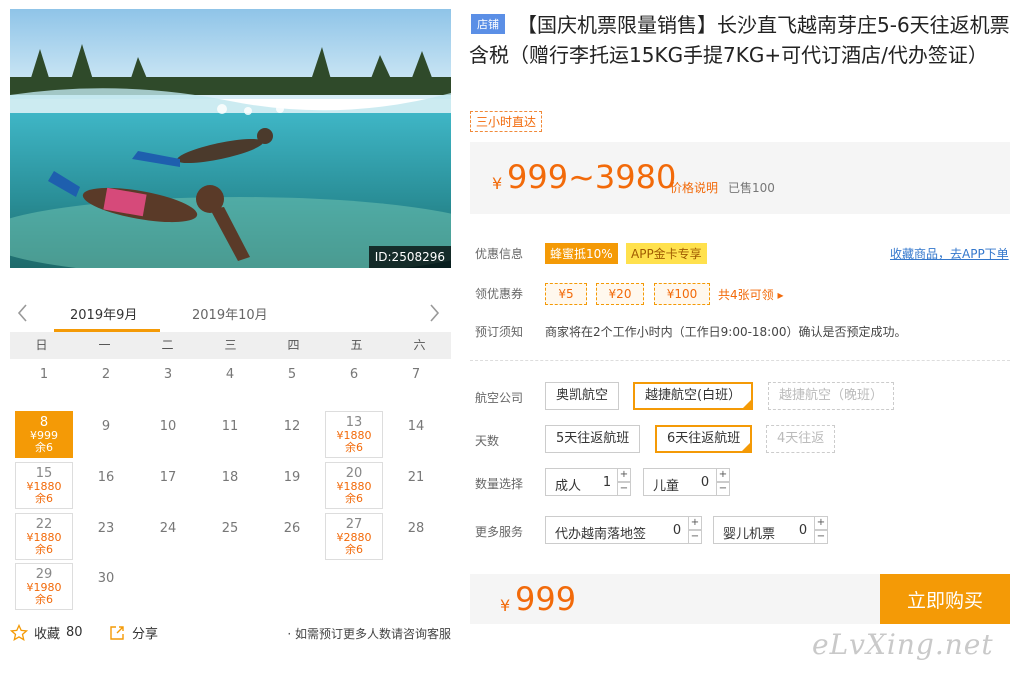 The width and height of the screenshot is (1014, 679). What do you see at coordinates (292, 426) in the screenshot?
I see `day-number: 12` at bounding box center [292, 426].